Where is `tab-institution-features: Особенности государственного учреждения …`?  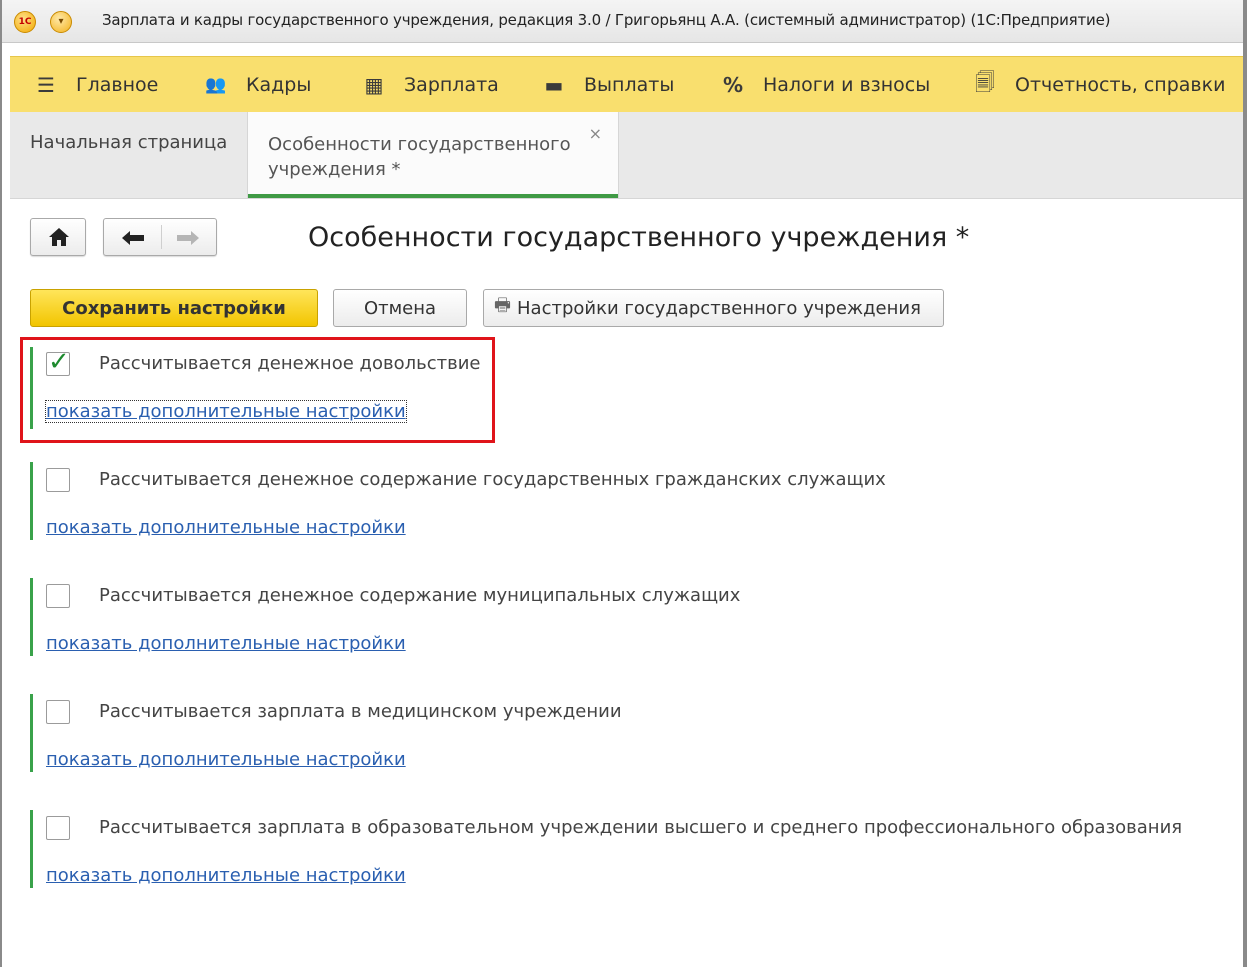
tab-institution-features: Особенности государственного учреждения … is located at coordinates (433, 155).